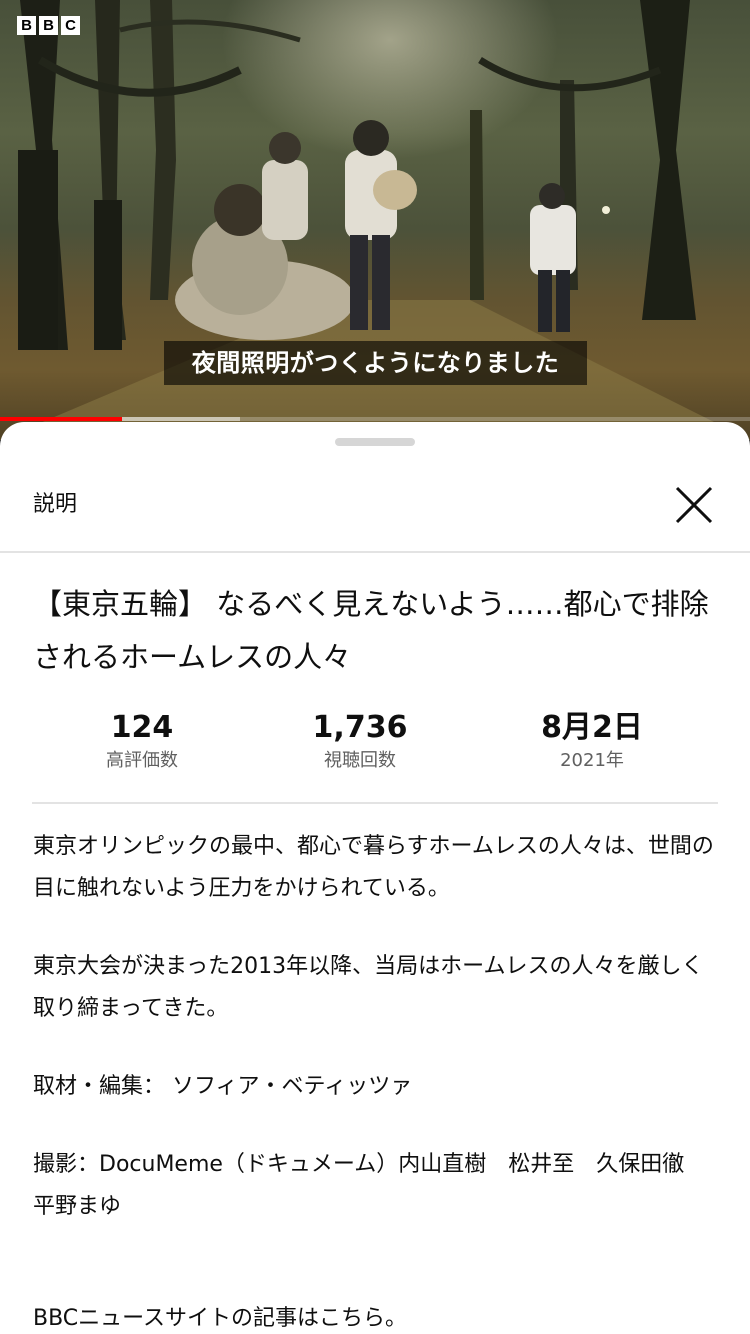 Image resolution: width=750 pixels, height=1334 pixels. I want to click on likes-count: 124, so click(142, 727).